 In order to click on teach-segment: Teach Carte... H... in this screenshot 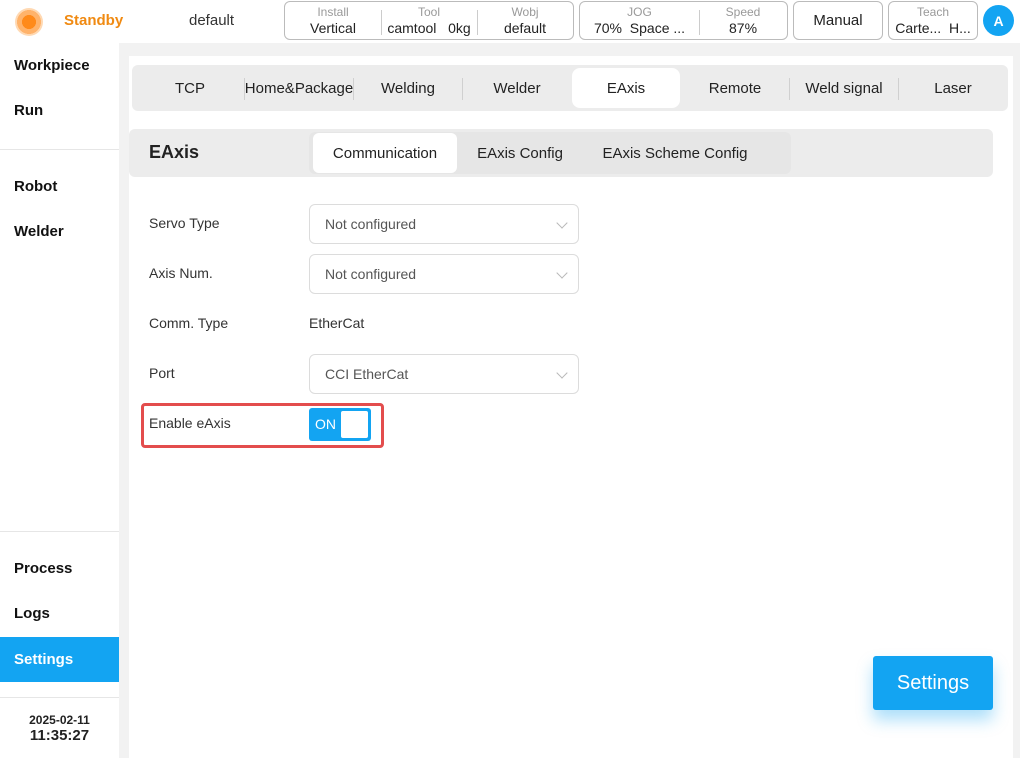, I will do `click(933, 20)`.